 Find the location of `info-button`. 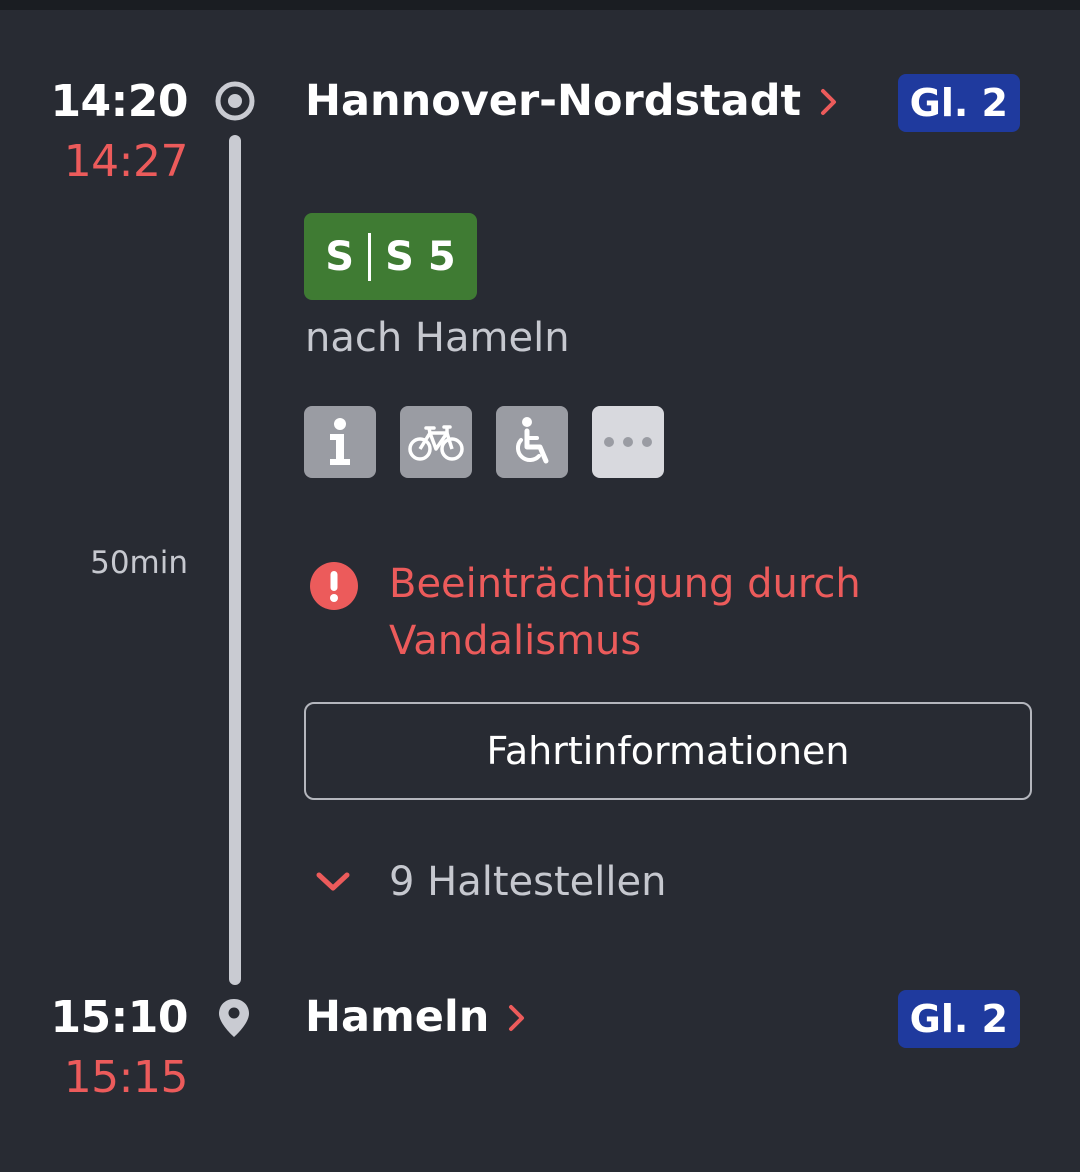

info-button is located at coordinates (340, 442).